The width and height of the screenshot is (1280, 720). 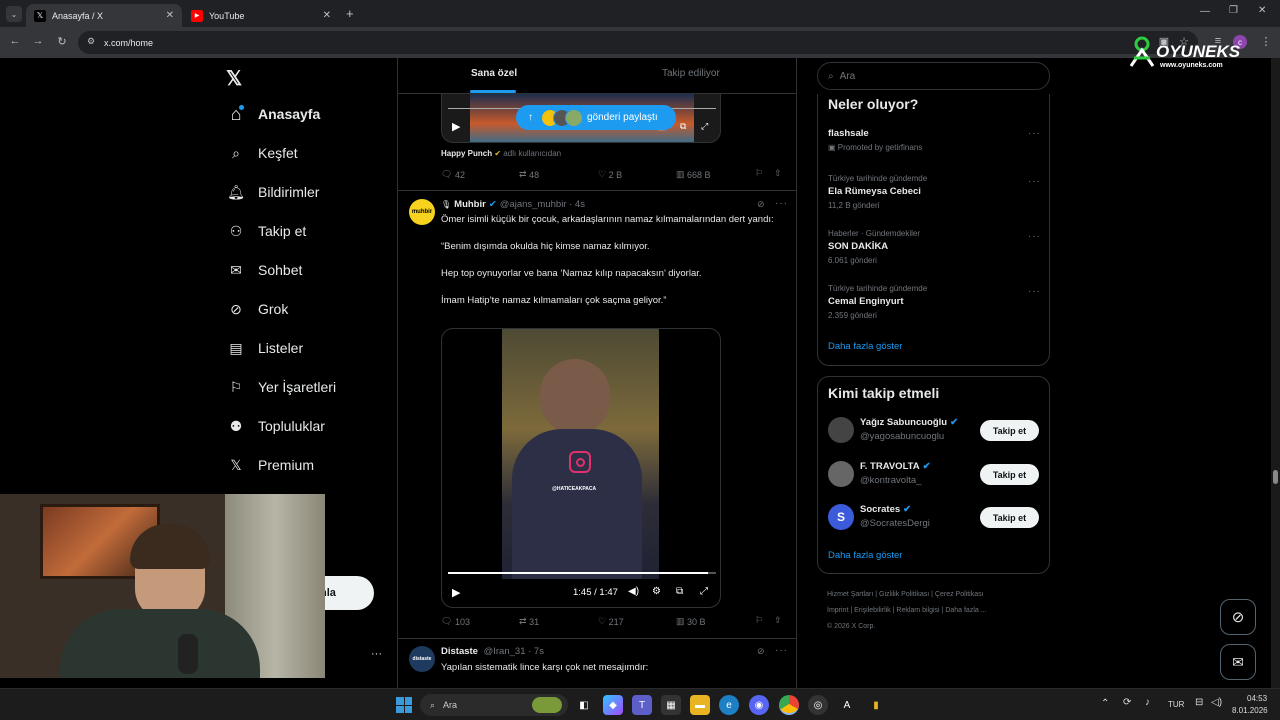 I want to click on app-book-icon: ▮, so click(x=876, y=705).